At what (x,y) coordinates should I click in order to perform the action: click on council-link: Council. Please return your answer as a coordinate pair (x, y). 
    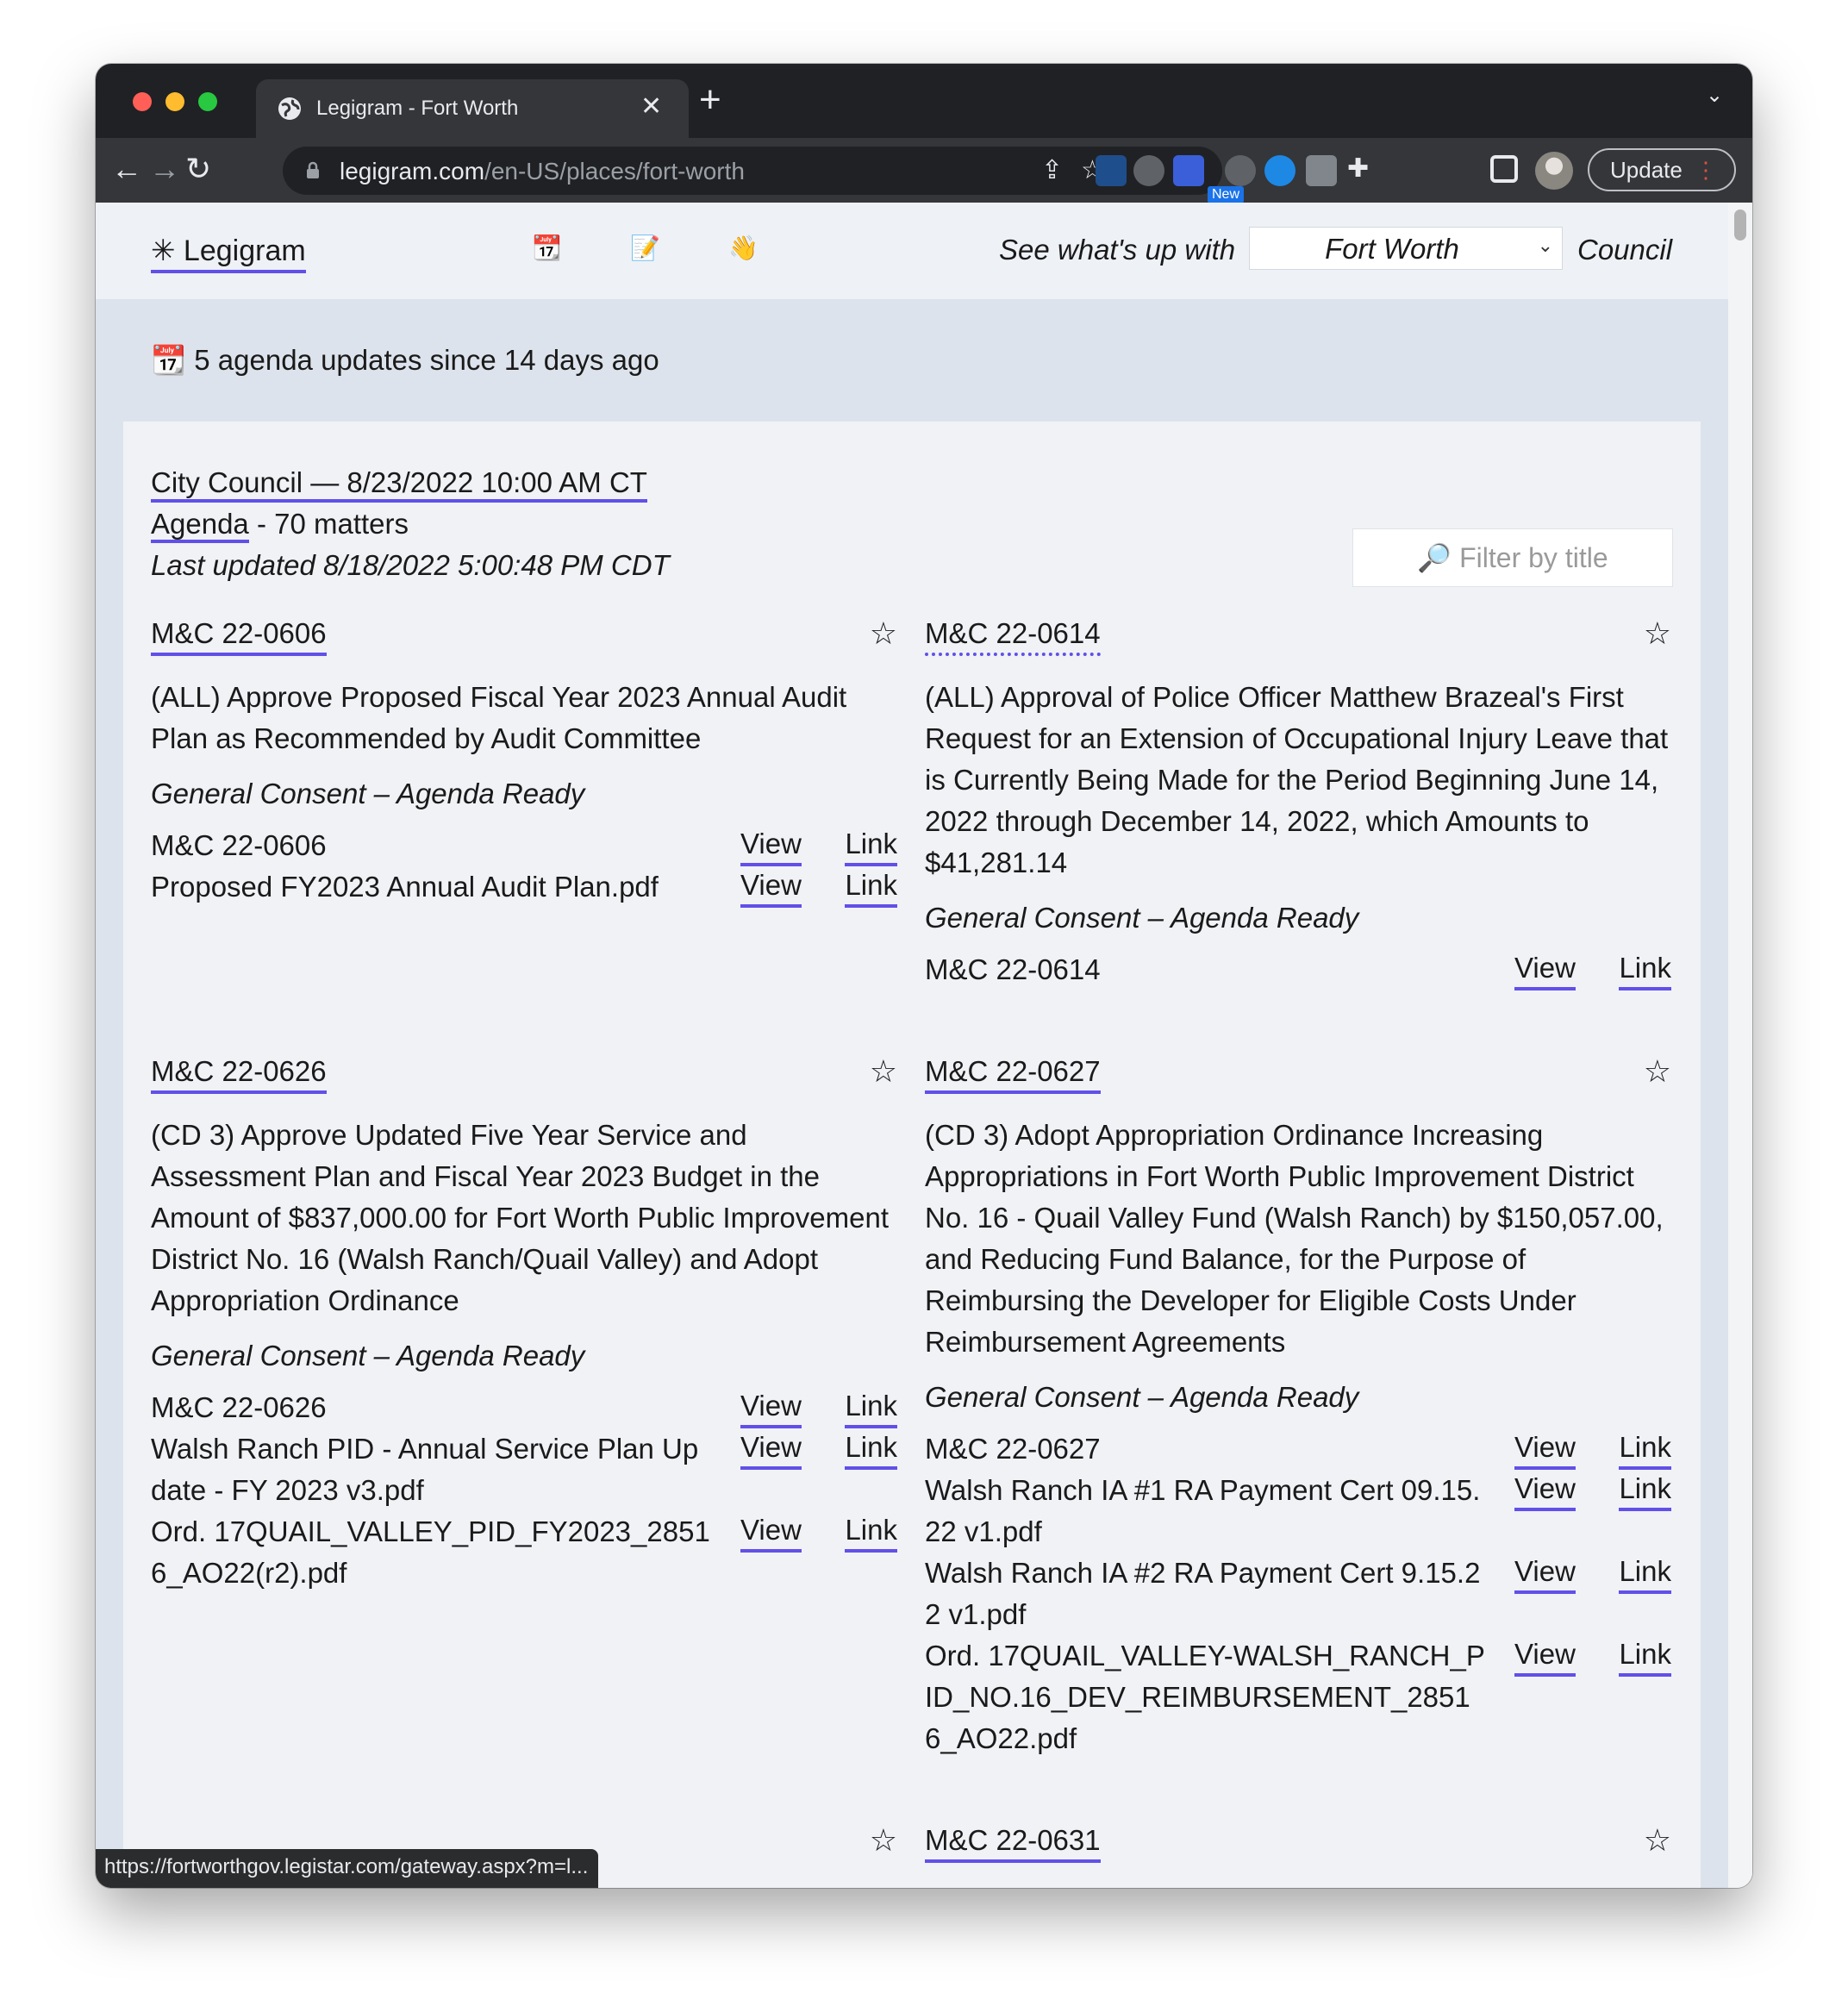
    Looking at the image, I should click on (1624, 250).